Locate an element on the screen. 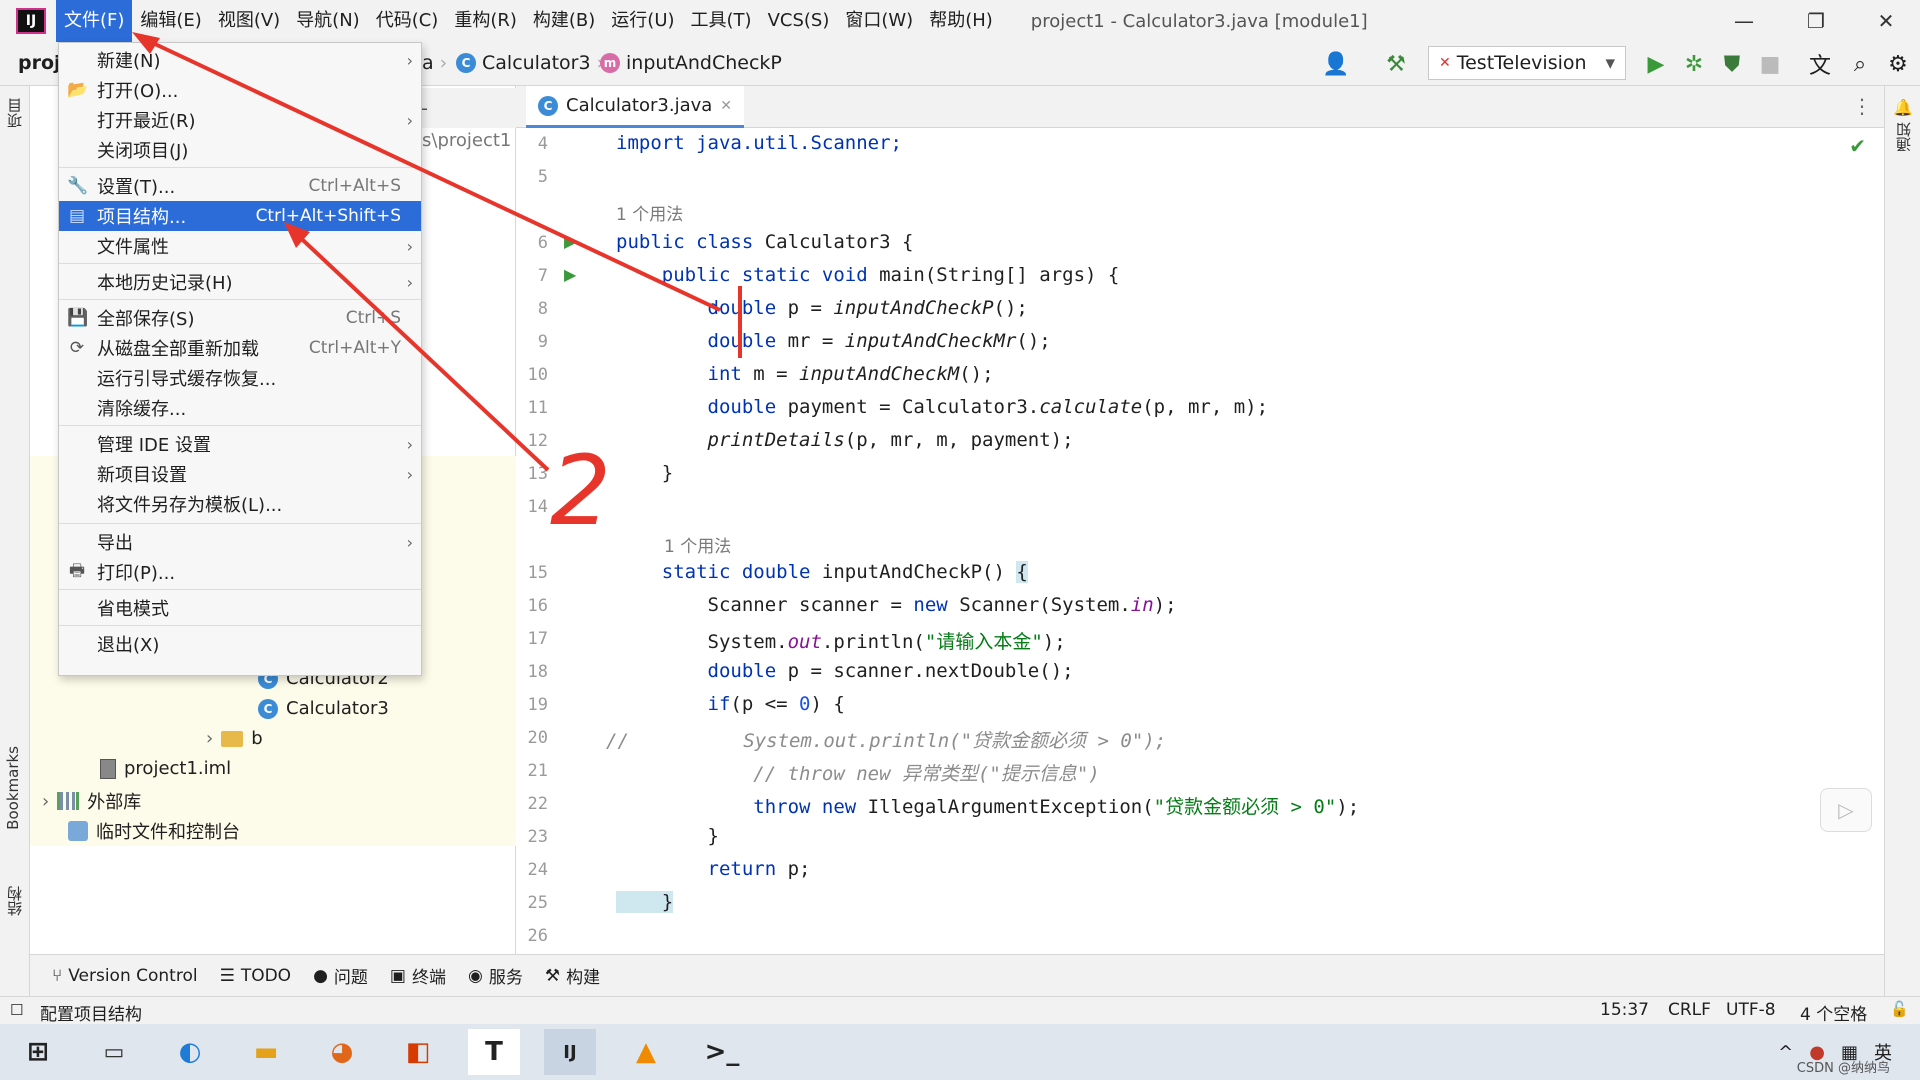  menu-refactor: 重构(R) is located at coordinates (485, 21).